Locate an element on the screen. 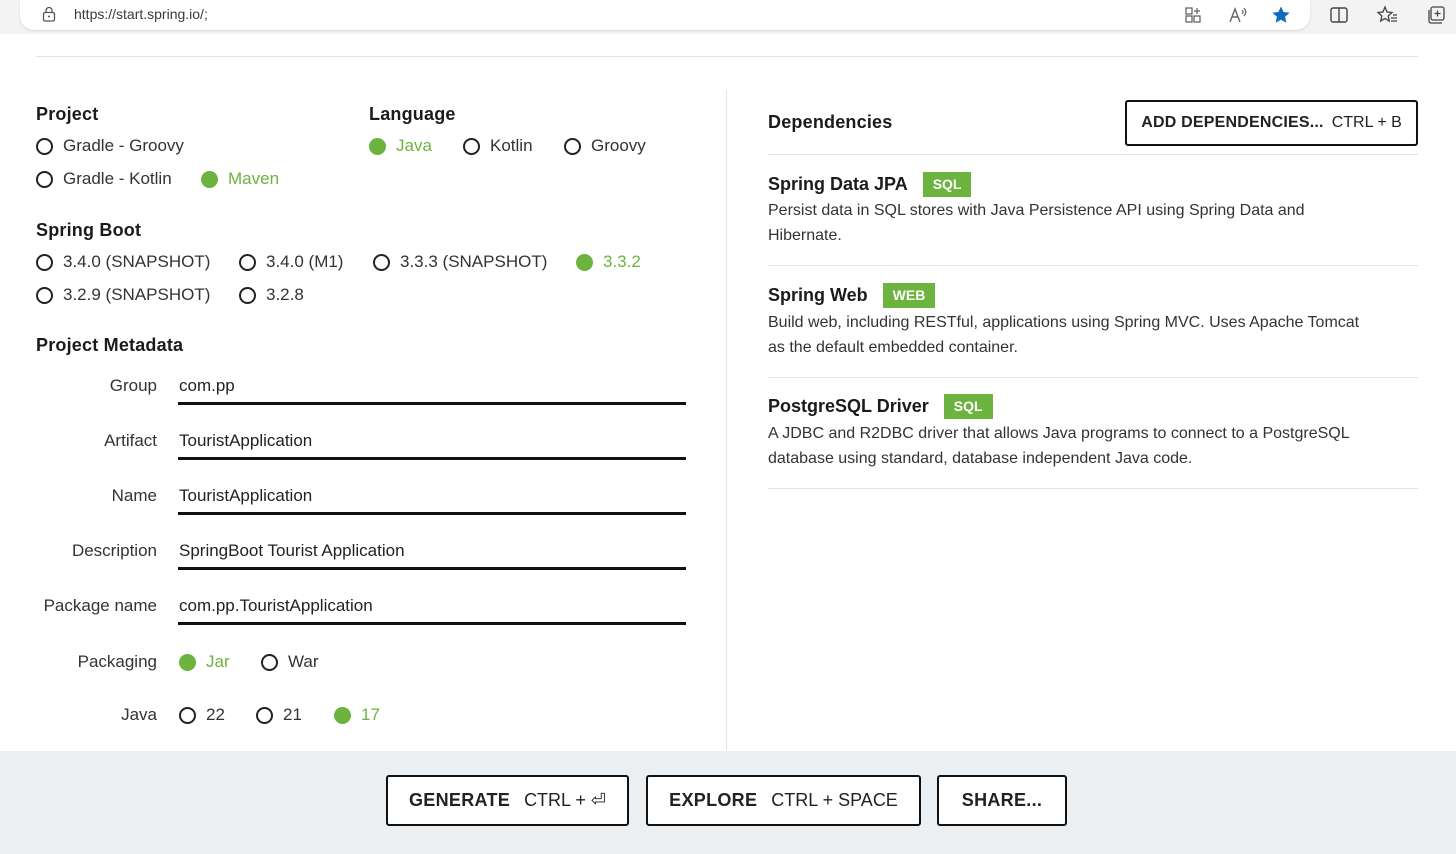 The width and height of the screenshot is (1456, 854). add-dependencies-button: ADD DEPENDENCIES... CTRL + B is located at coordinates (1271, 123).